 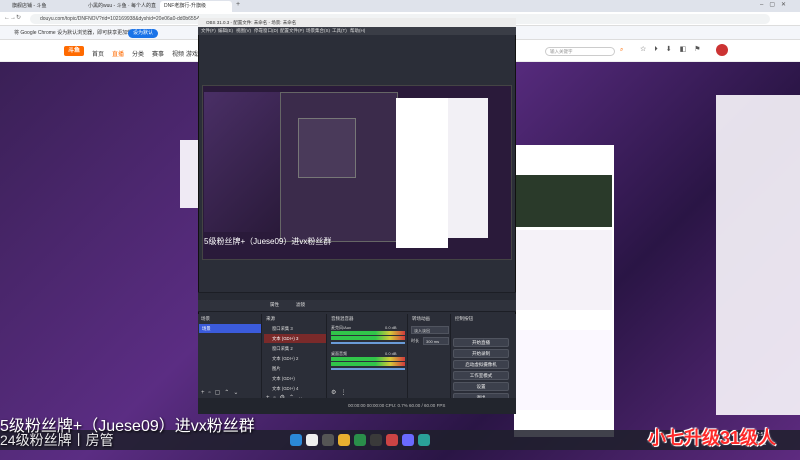 What do you see at coordinates (312, 440) in the screenshot?
I see `search-icon` at bounding box center [312, 440].